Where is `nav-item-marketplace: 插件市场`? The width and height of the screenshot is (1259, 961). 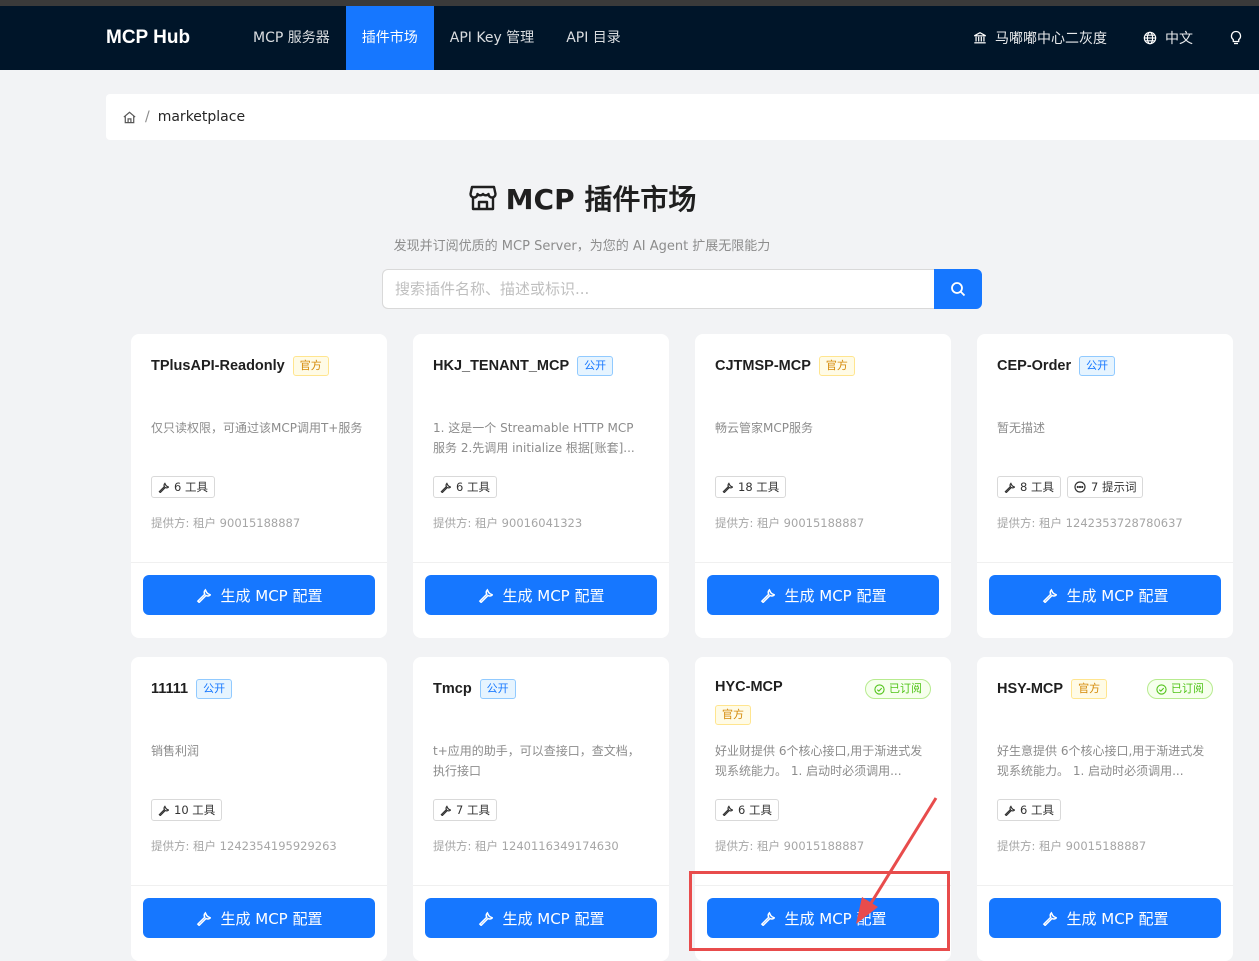
nav-item-marketplace: 插件市场 is located at coordinates (389, 38).